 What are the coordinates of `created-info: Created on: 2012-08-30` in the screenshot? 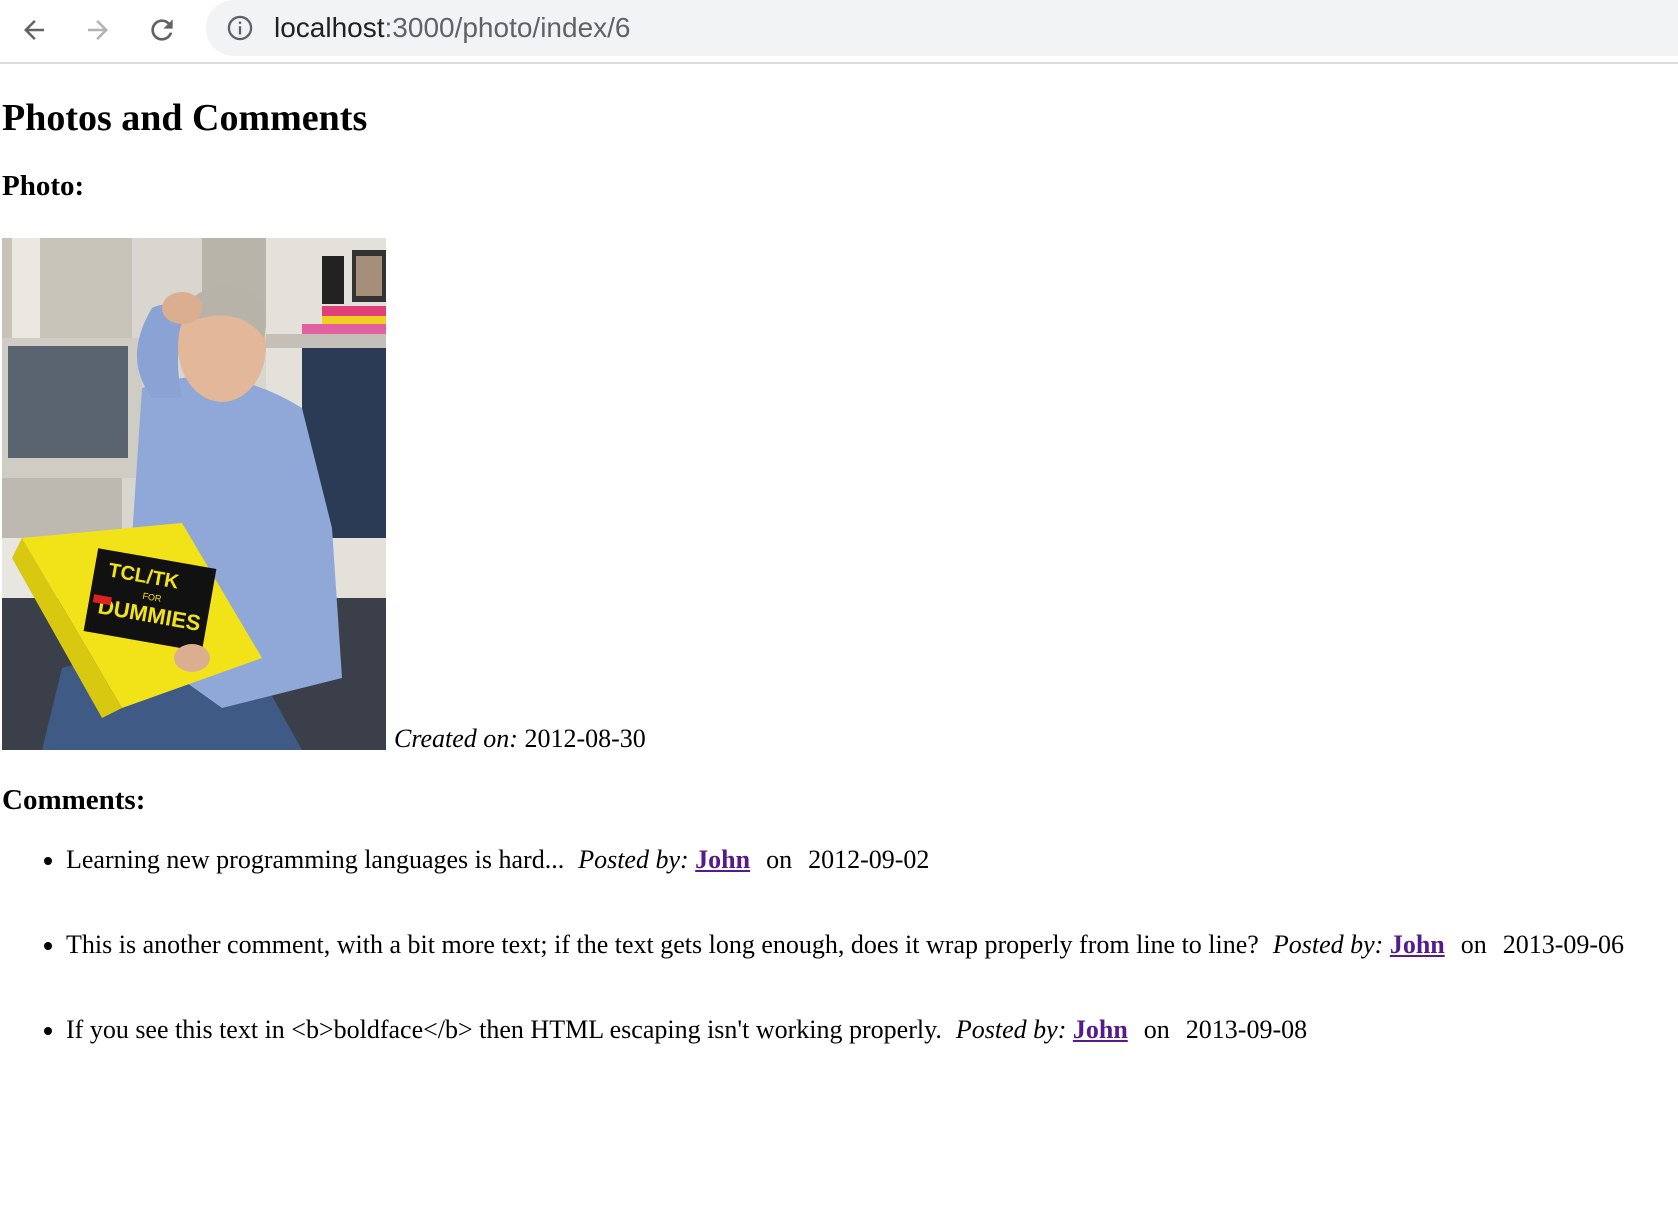 It's located at (520, 739).